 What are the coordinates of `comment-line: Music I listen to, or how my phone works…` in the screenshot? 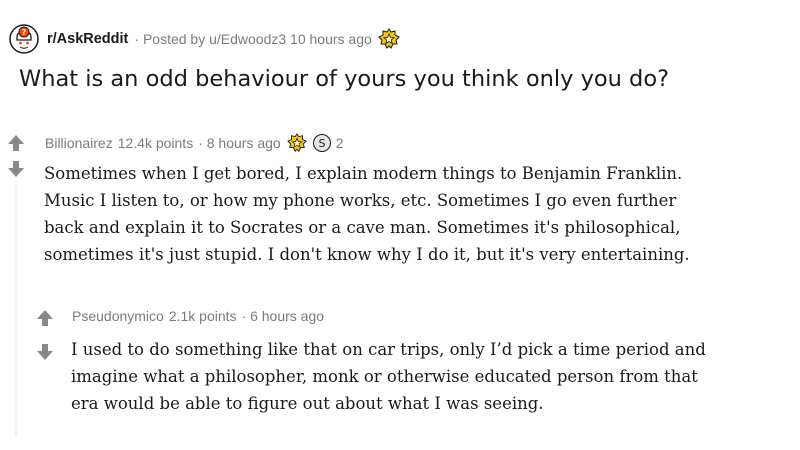 It's located at (360, 200).